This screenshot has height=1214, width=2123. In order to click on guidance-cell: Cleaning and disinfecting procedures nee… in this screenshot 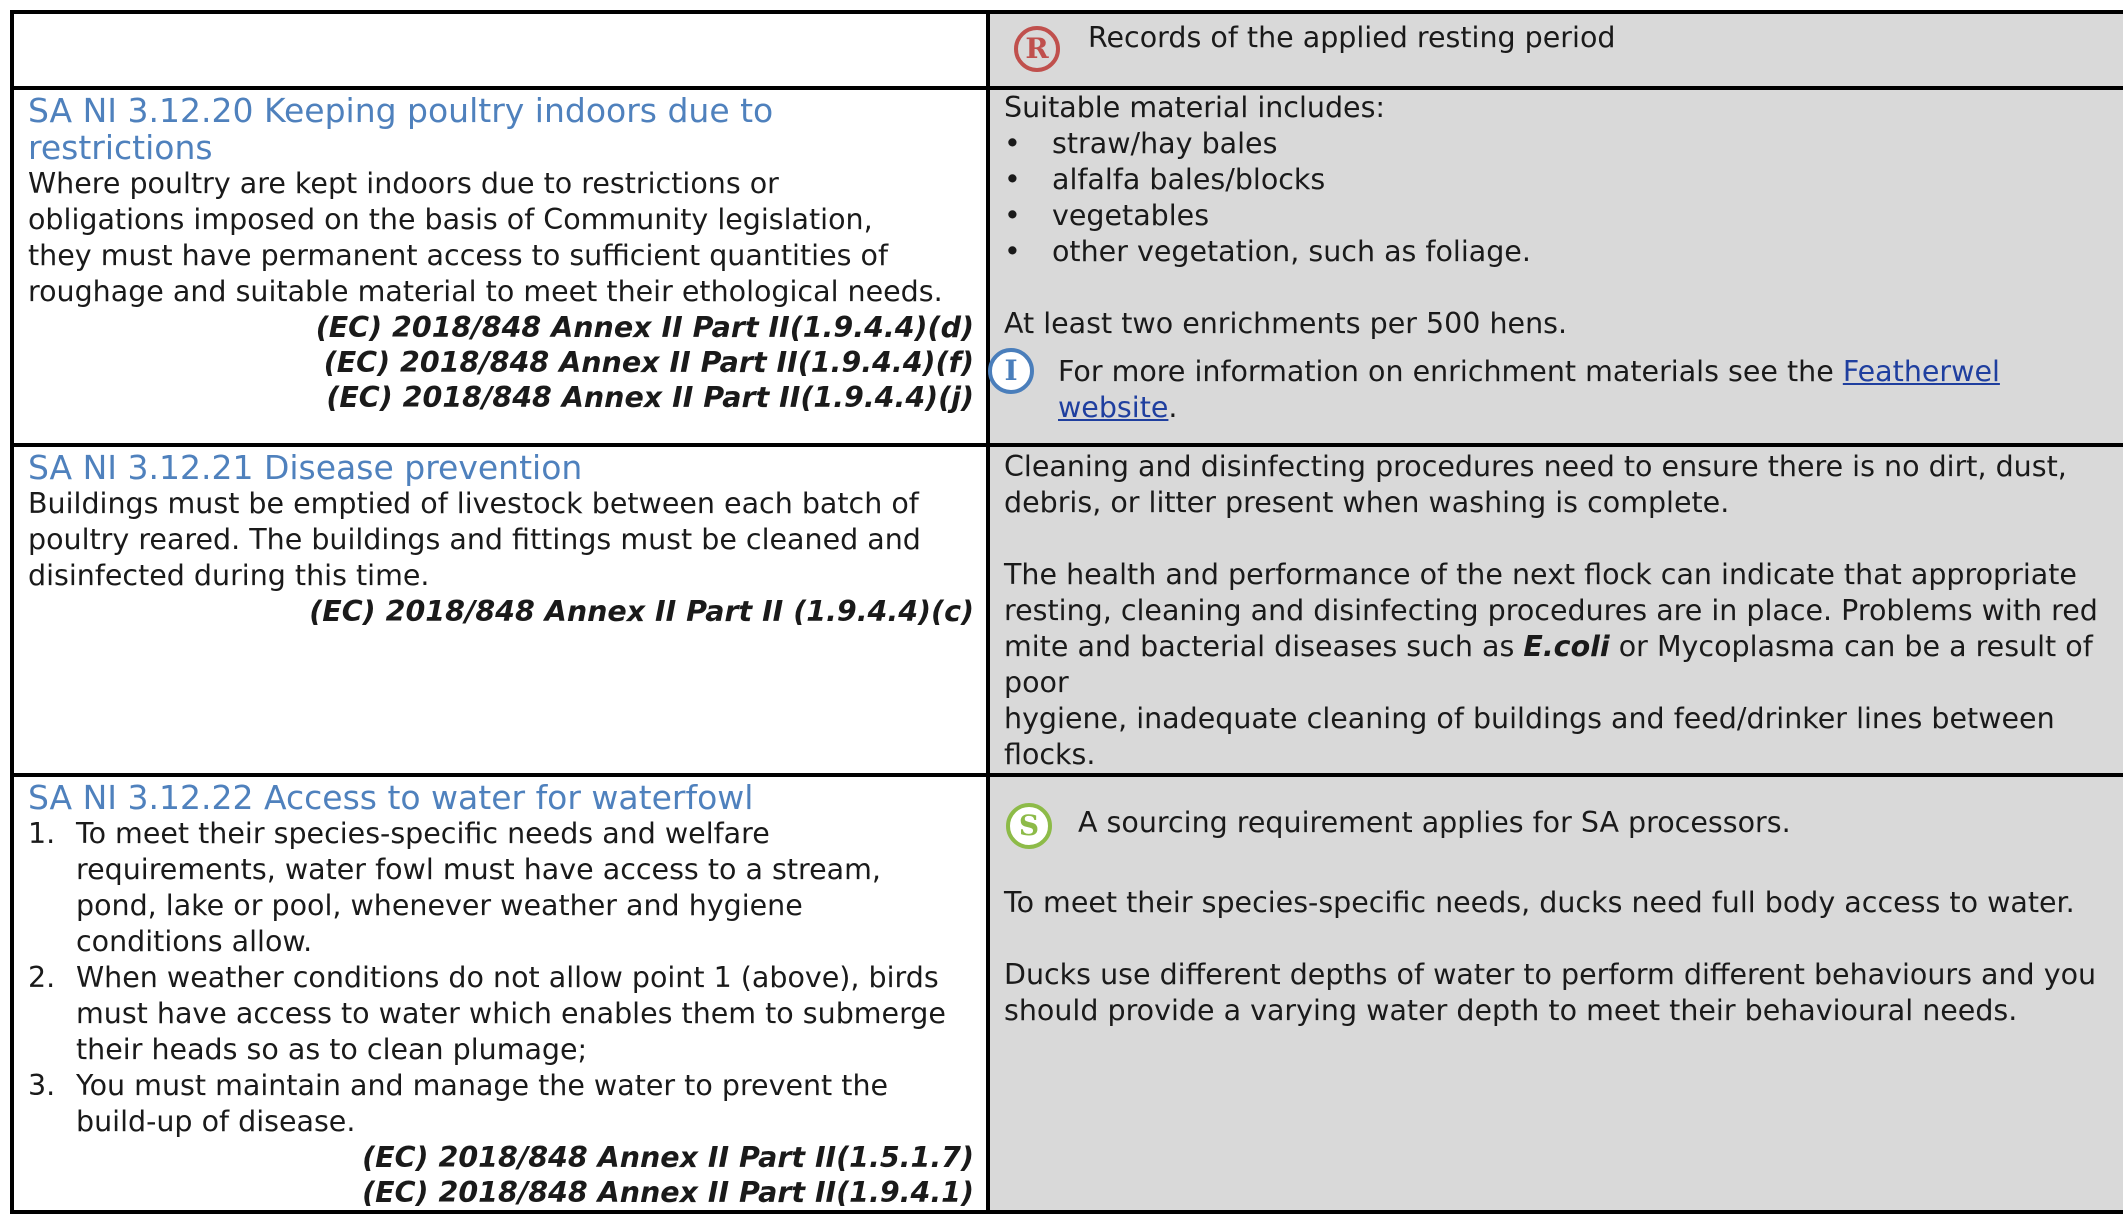, I will do `click(1554, 610)`.